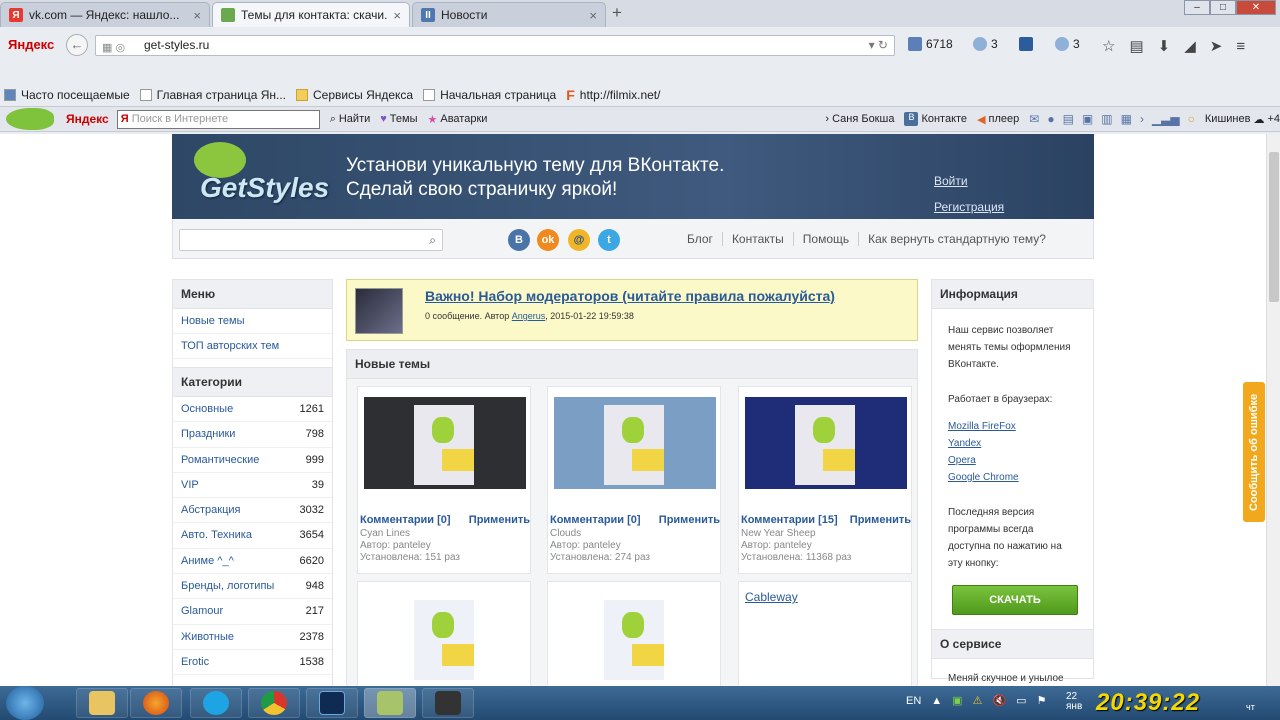  Describe the element at coordinates (1012, 443) in the screenshot. I see `yandex-link: Yandex` at that location.